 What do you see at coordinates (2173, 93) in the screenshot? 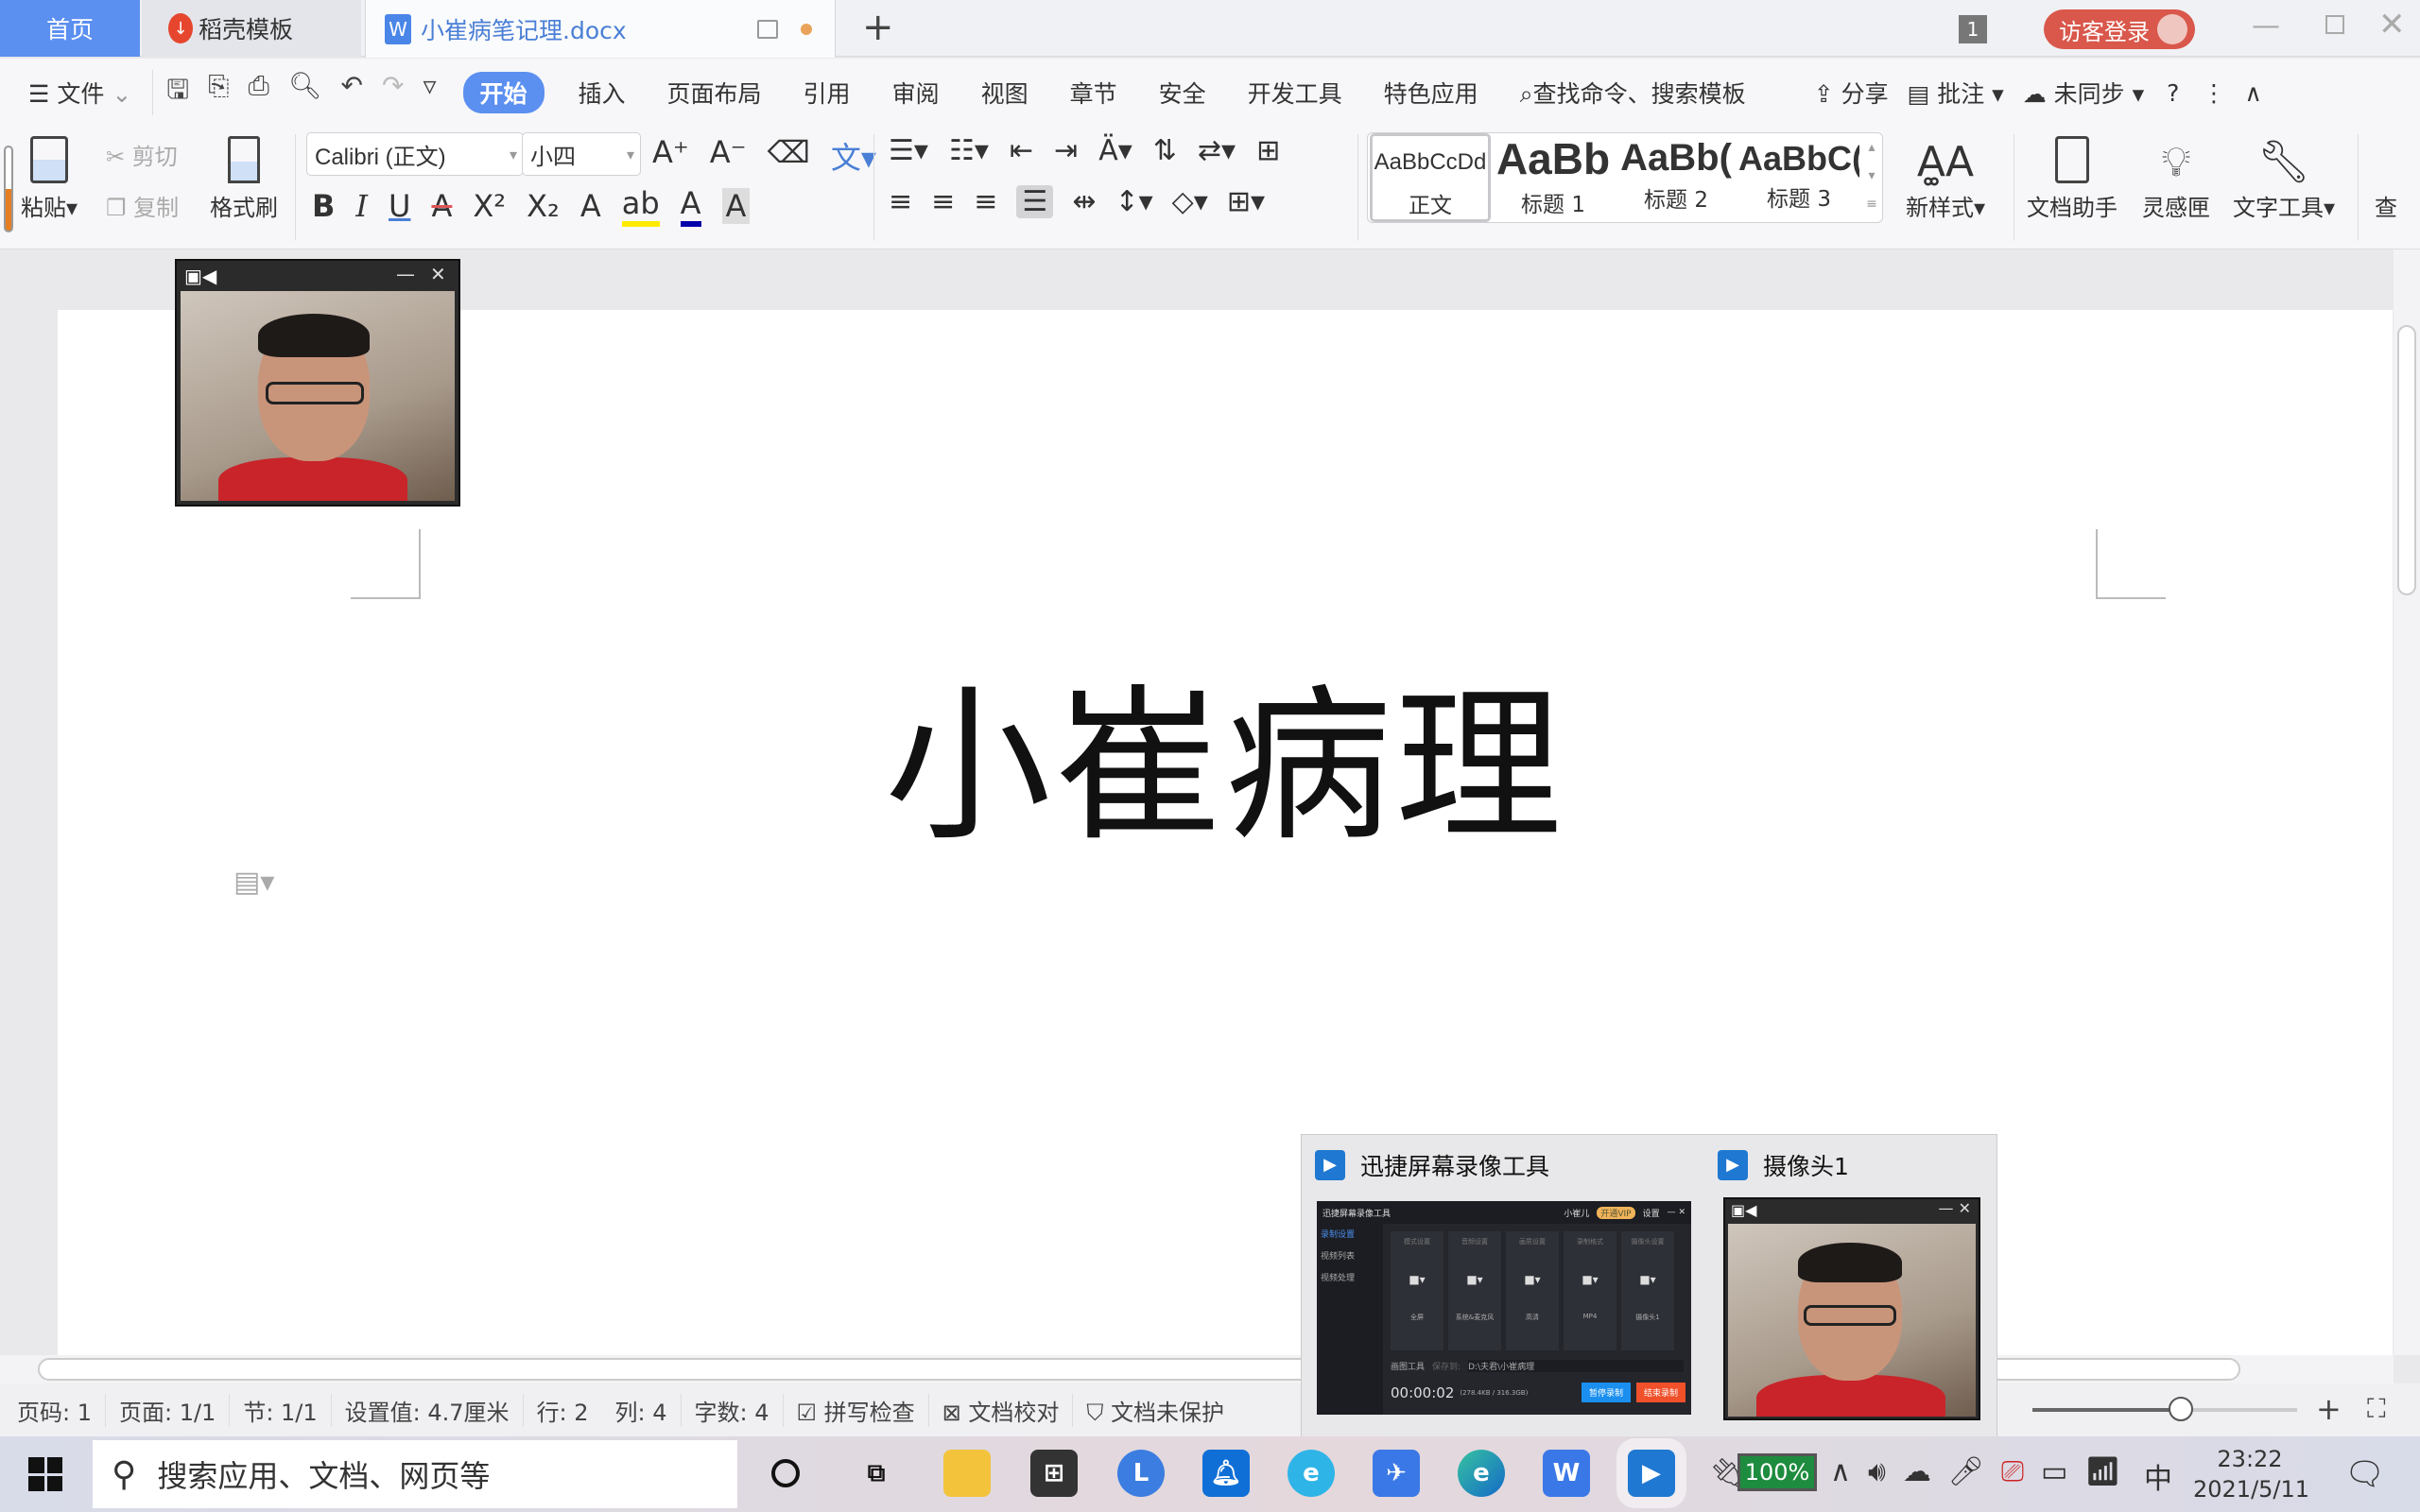
I see `help-button: ?` at bounding box center [2173, 93].